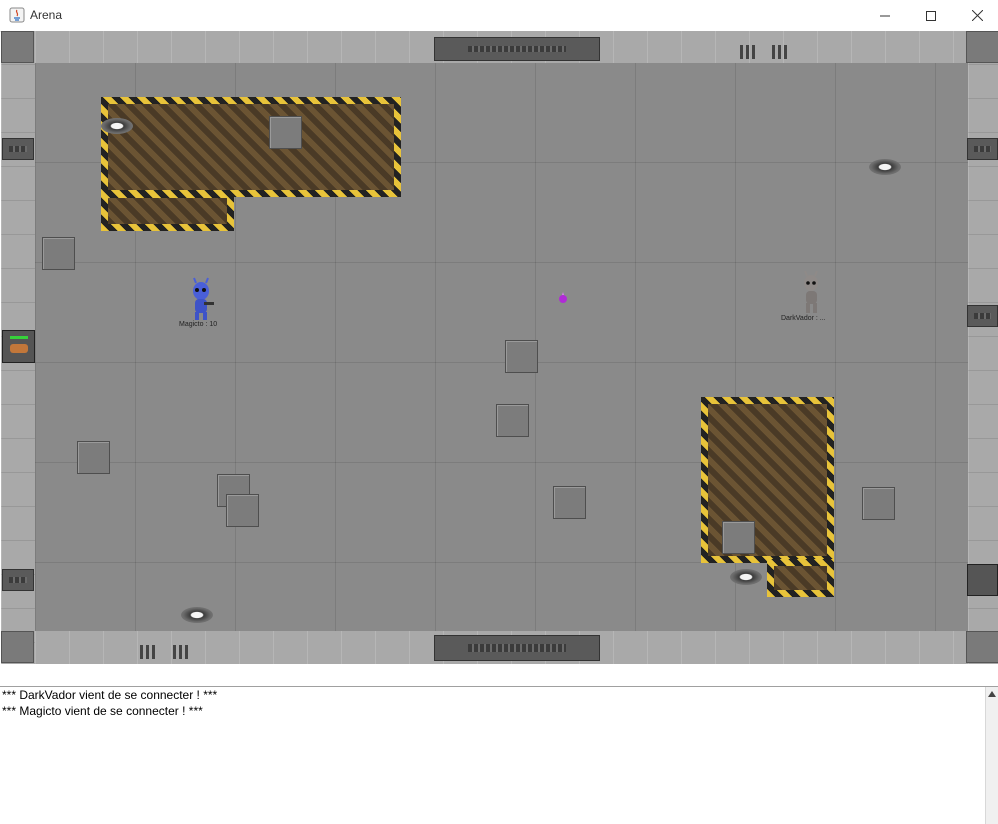 The height and width of the screenshot is (824, 998). I want to click on left-terminal, so click(18, 346).